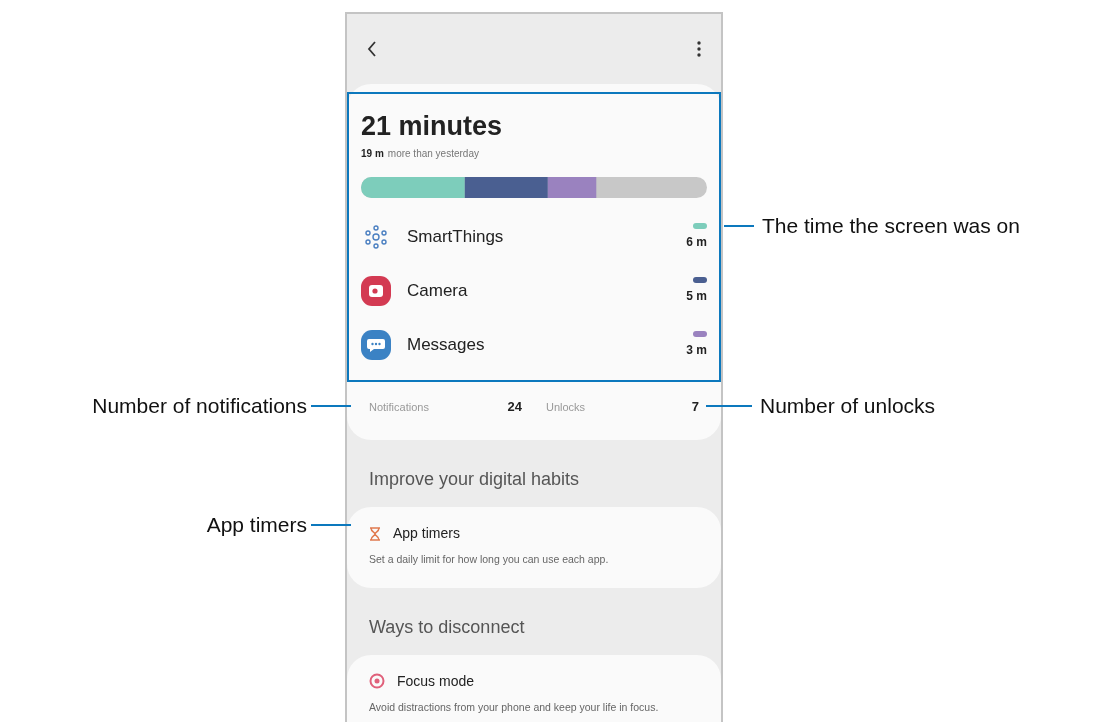 This screenshot has width=1109, height=722. I want to click on total-time: 21 minutes, so click(432, 126).